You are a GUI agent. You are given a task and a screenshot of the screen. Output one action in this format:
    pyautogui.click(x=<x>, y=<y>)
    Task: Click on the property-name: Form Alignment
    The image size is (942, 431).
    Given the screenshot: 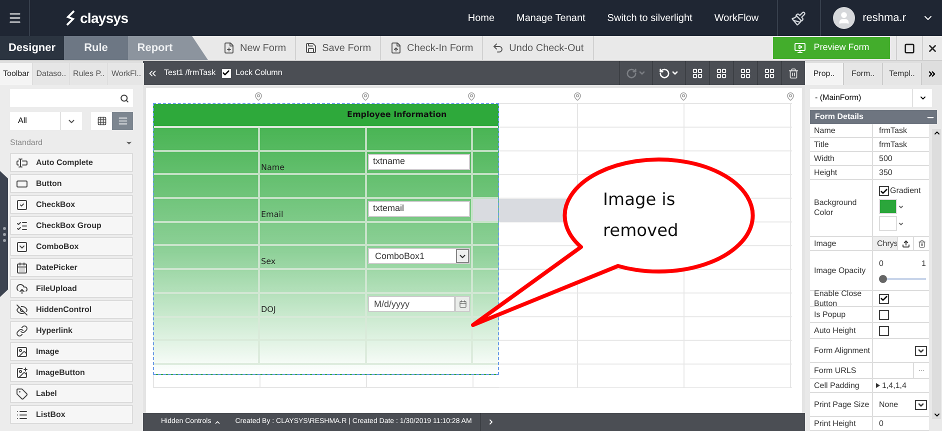 What is the action you would take?
    pyautogui.click(x=842, y=351)
    